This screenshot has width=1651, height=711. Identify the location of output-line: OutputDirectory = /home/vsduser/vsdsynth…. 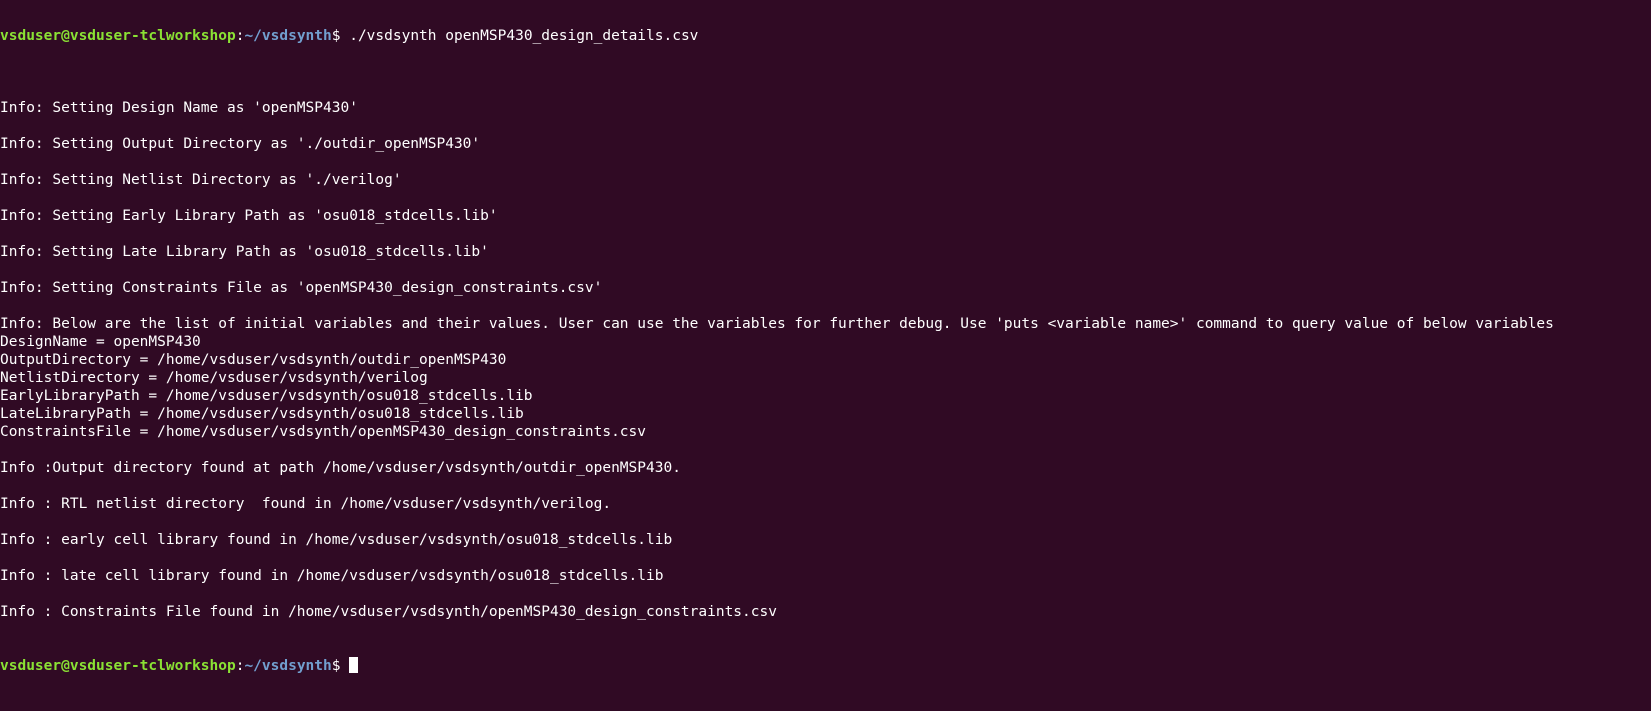
(253, 360).